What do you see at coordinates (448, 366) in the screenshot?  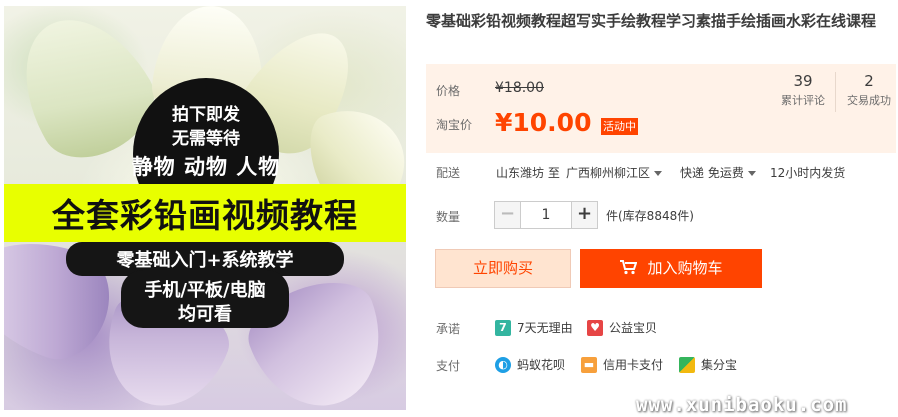 I see `payment-label: 支付` at bounding box center [448, 366].